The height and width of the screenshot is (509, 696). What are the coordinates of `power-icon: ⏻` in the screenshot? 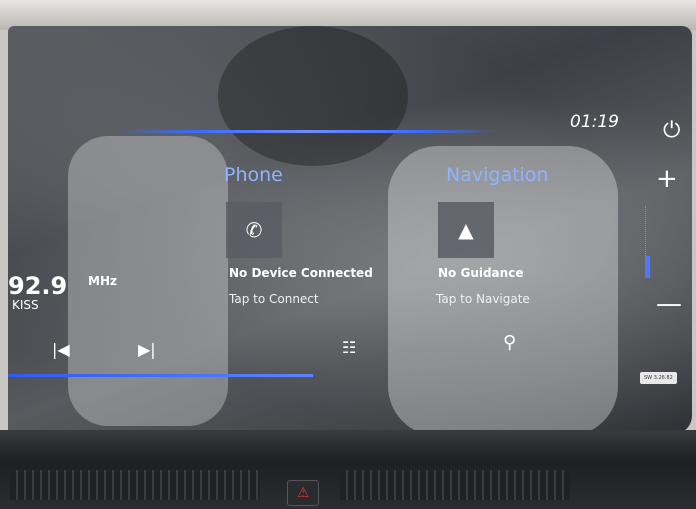 It's located at (671, 130).